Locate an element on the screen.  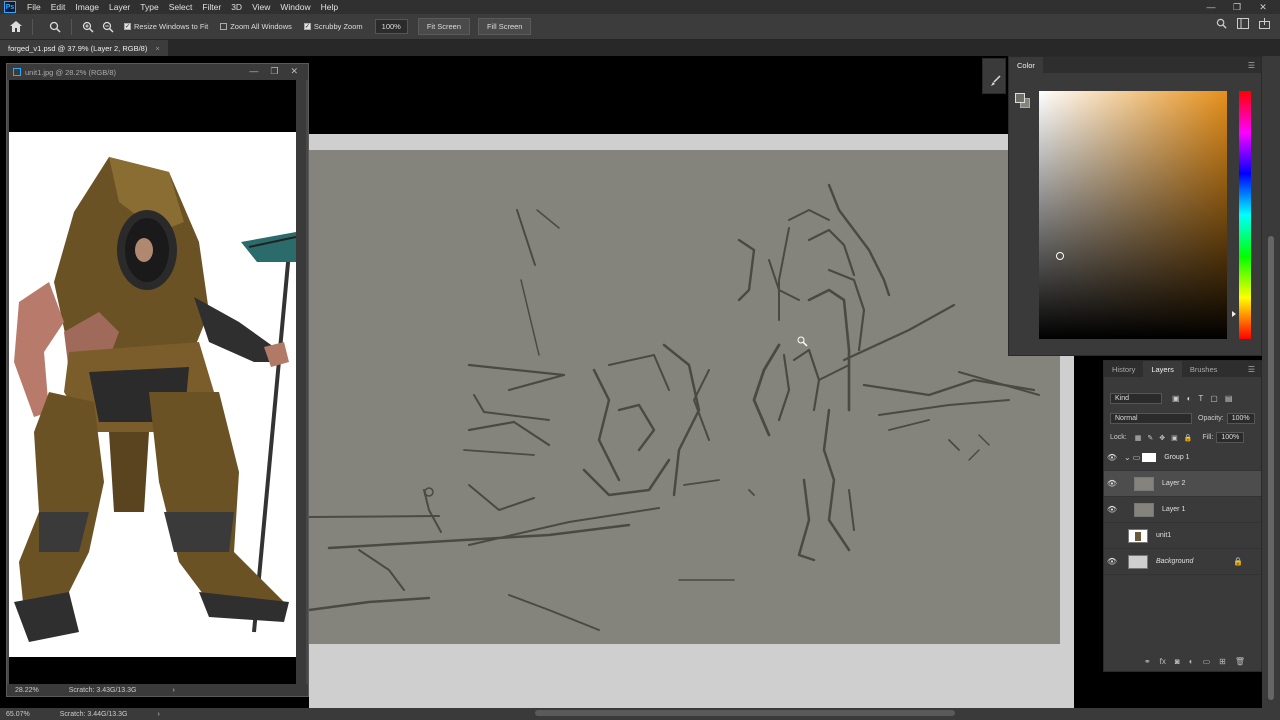
opacity-label: Opacity: is located at coordinates (1211, 418).